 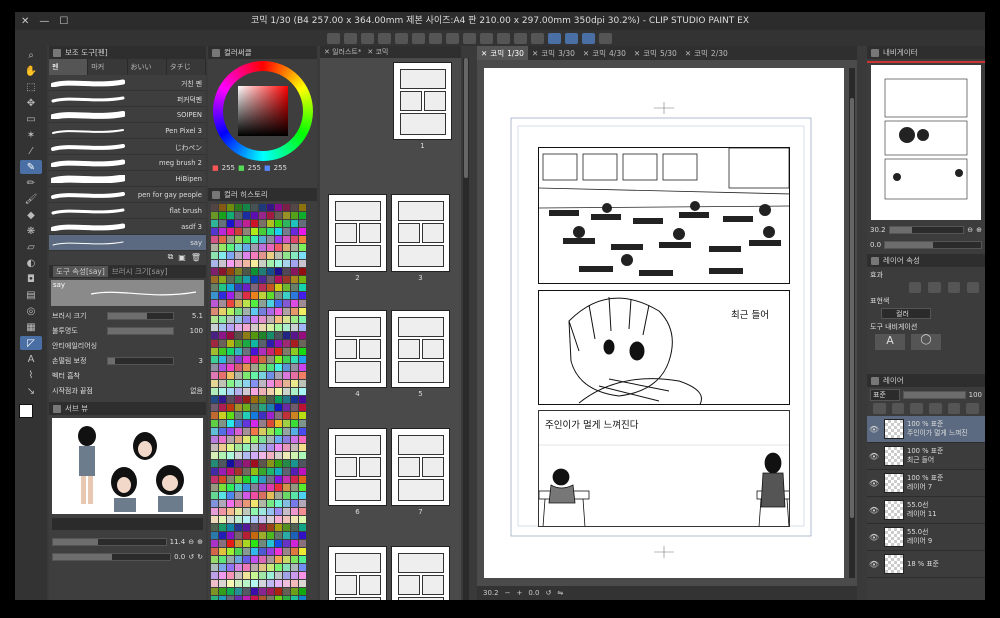 I want to click on blend-icon: ◐, so click(x=31, y=263).